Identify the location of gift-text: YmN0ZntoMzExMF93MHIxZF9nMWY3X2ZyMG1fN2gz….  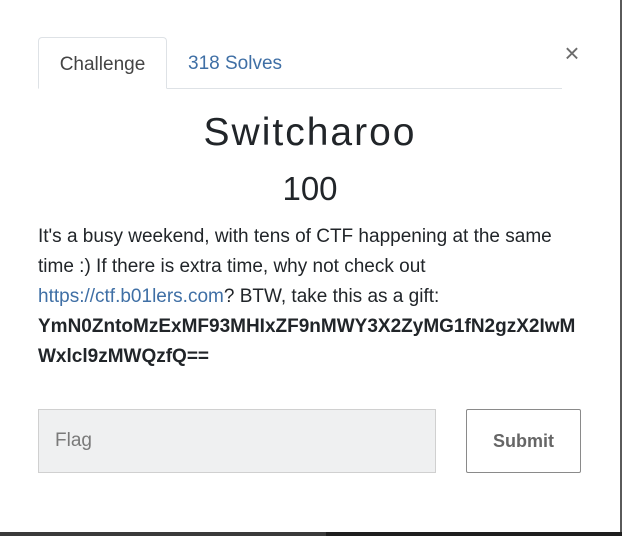
(307, 341).